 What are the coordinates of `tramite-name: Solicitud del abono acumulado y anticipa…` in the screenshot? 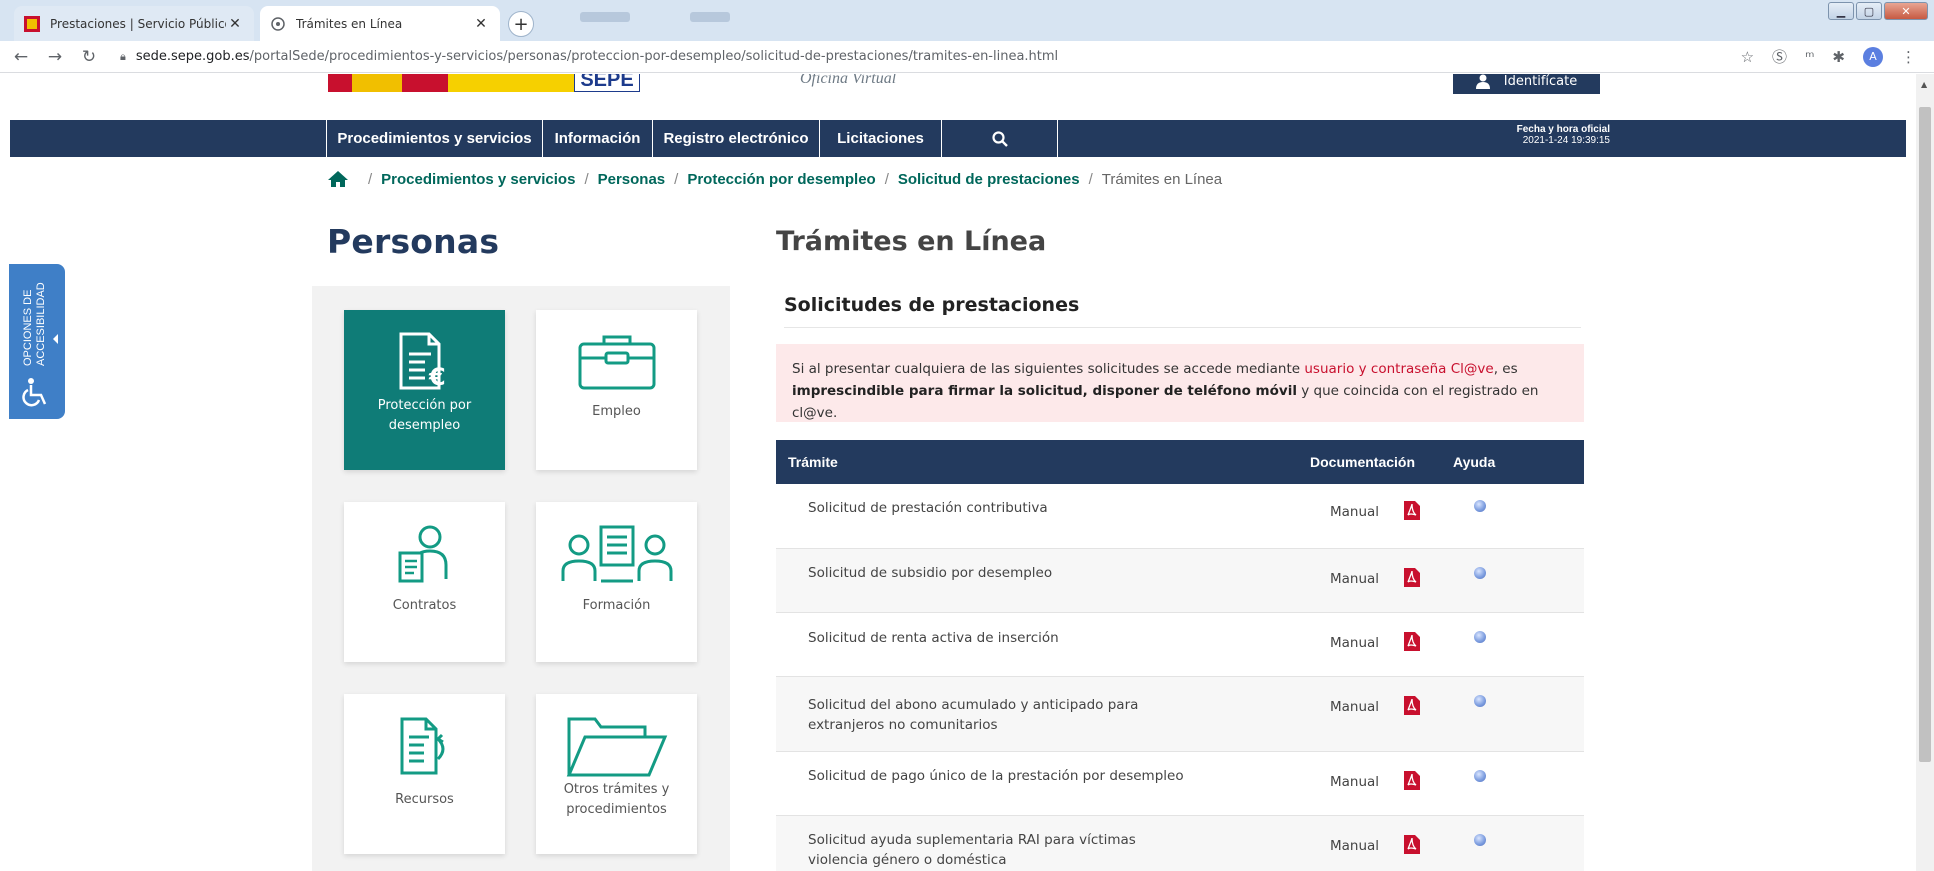 It's located at (988, 715).